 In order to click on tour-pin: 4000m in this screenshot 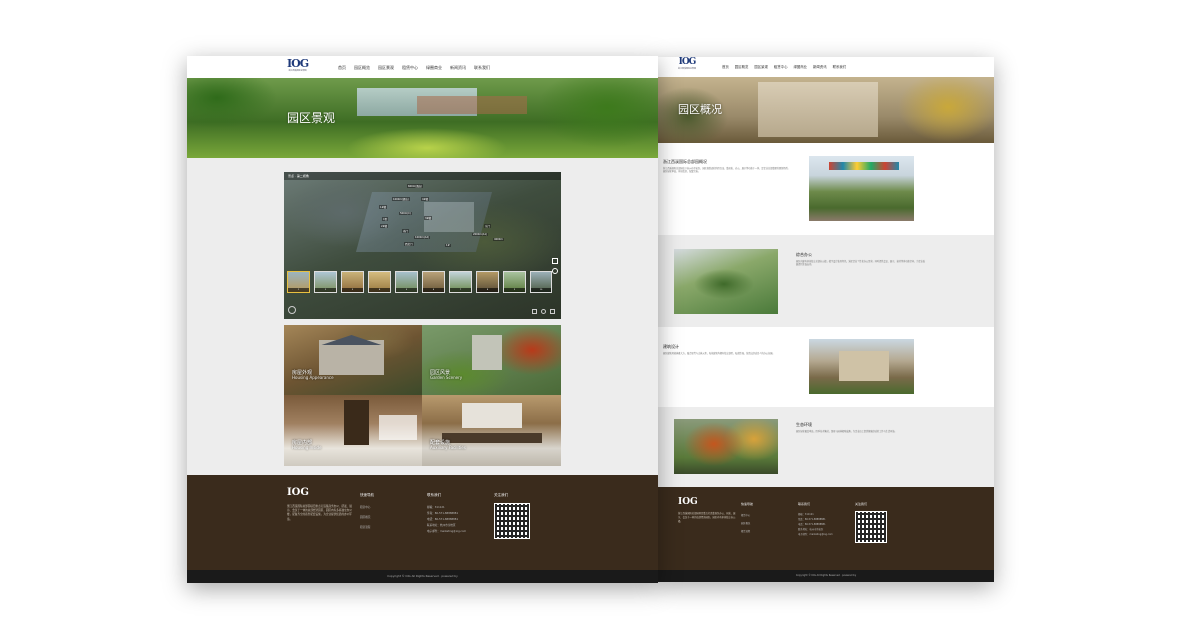, I will do `click(498, 239)`.